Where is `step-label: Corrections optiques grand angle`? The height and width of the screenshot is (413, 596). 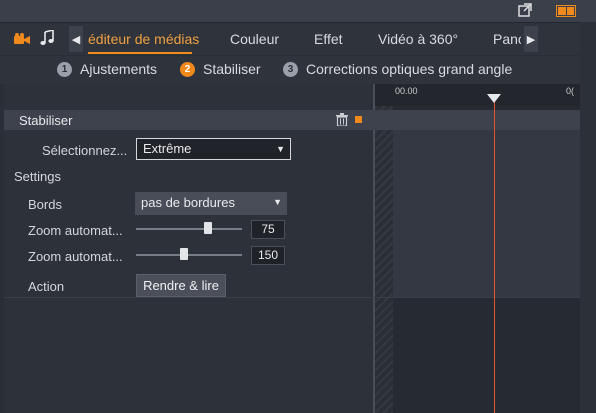
step-label: Corrections optiques grand angle is located at coordinates (409, 69).